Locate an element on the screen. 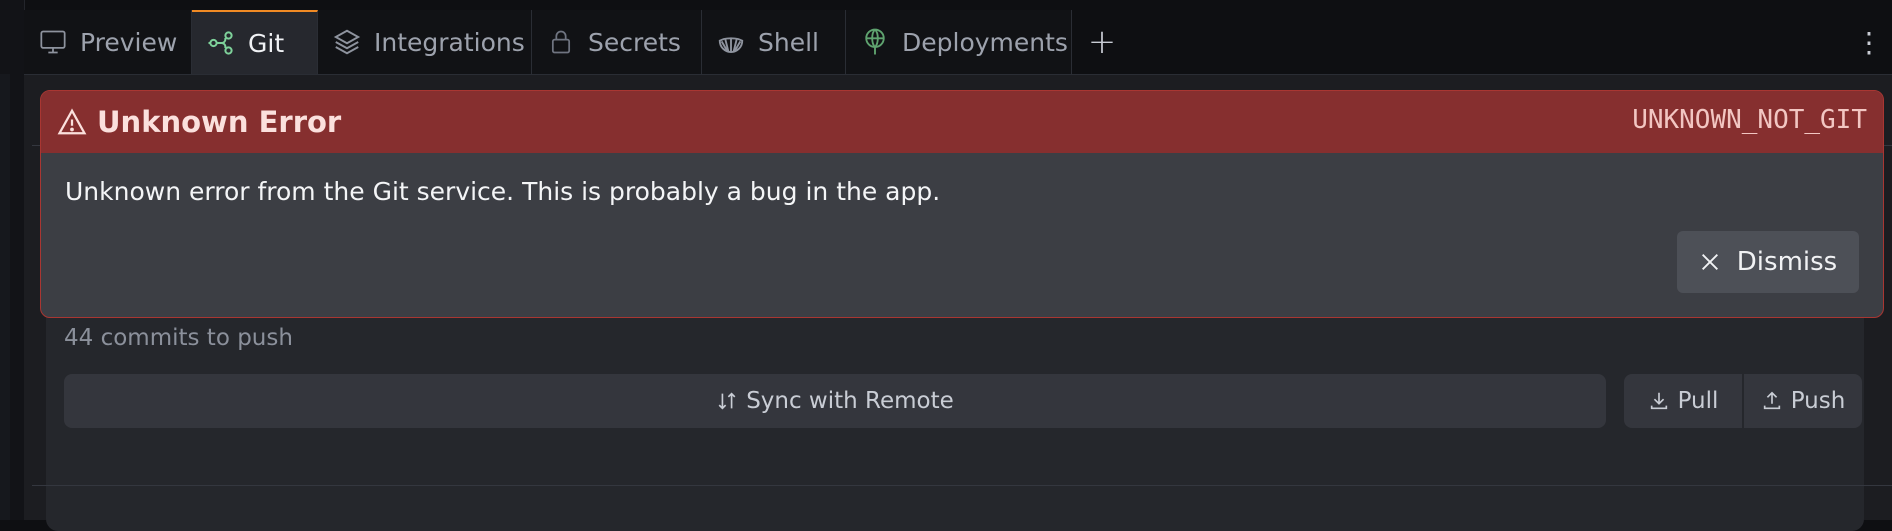 Image resolution: width=1892 pixels, height=531 pixels. add-tab-button: + is located at coordinates (1102, 42).